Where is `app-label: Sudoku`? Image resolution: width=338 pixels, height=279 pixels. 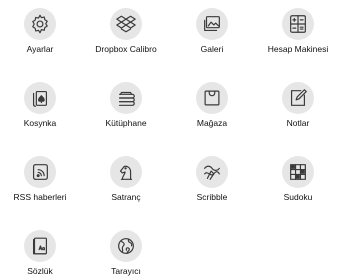 app-label: Sudoku is located at coordinates (298, 197).